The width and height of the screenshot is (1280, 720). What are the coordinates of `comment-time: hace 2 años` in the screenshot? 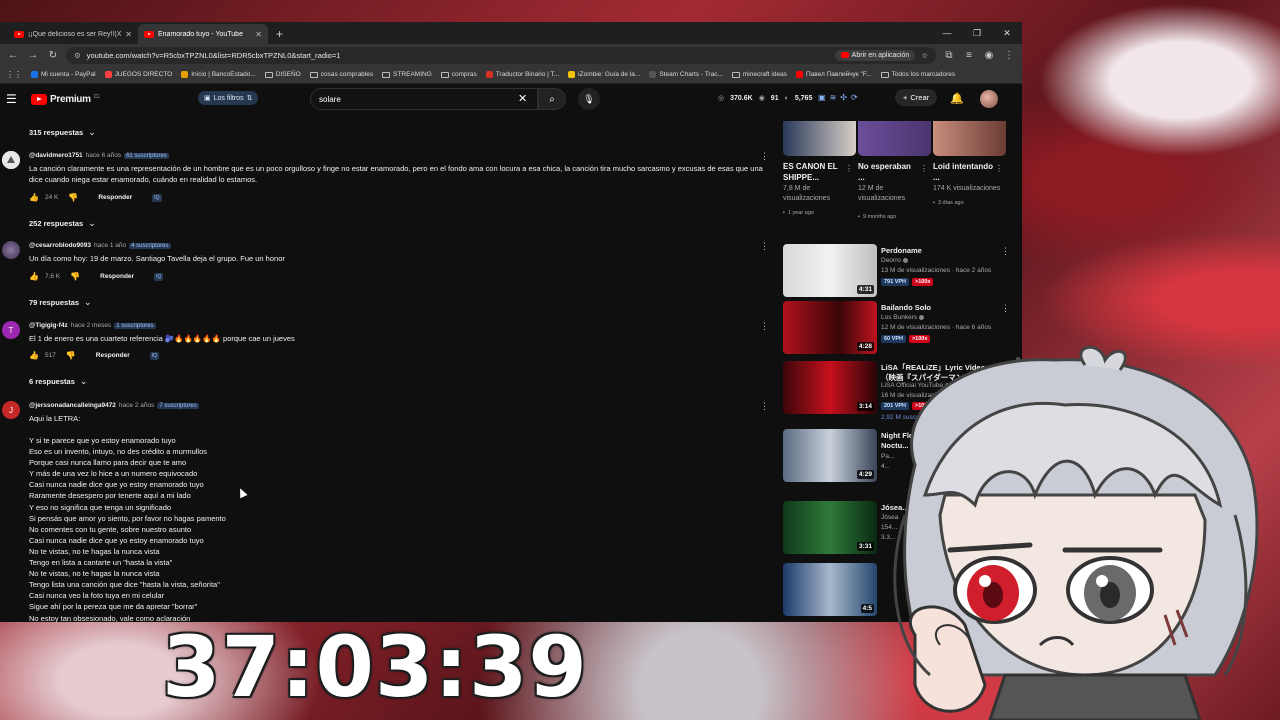 It's located at (136, 405).